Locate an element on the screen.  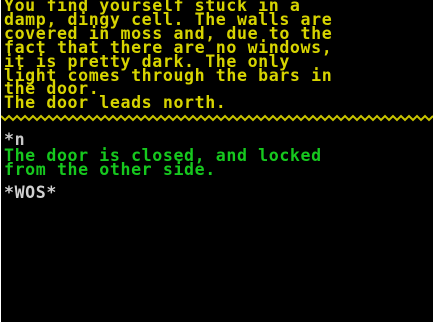
player-command: *n is located at coordinates (15, 139).